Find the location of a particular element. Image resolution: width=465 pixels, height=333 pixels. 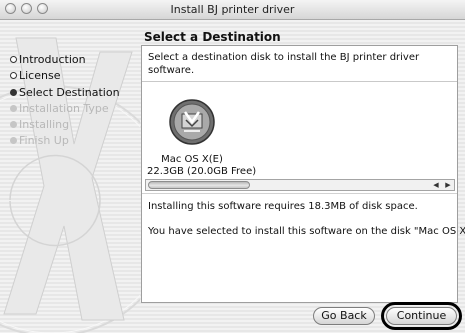

highlight-ring is located at coordinates (421, 316).